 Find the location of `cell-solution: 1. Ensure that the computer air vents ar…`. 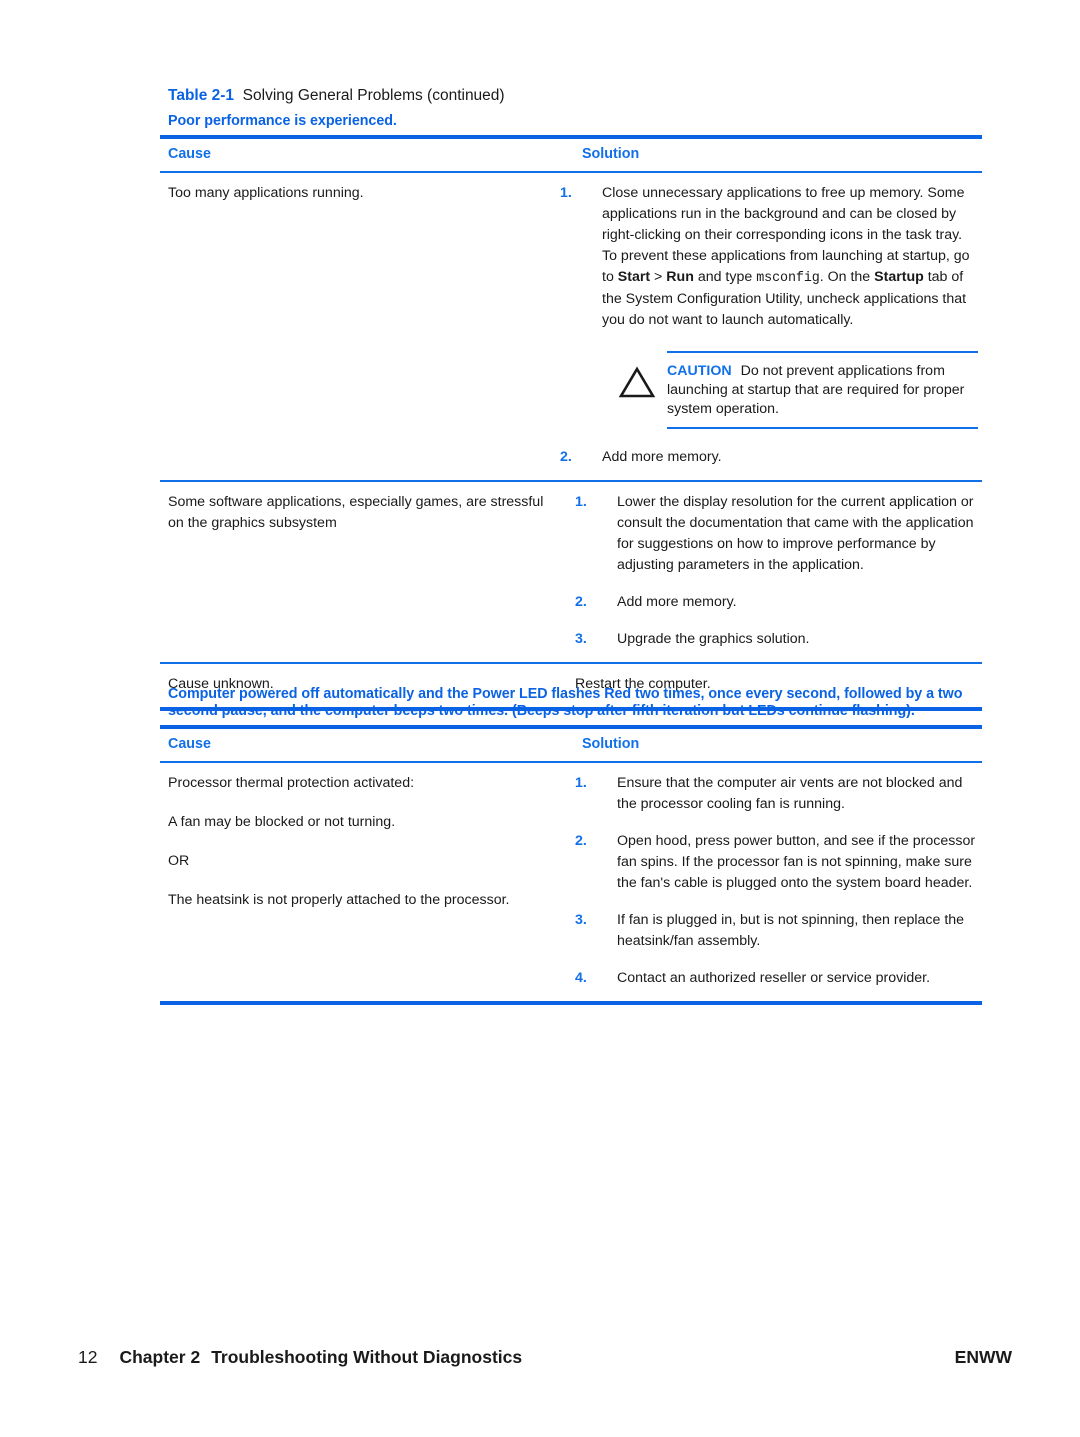

cell-solution: 1. Ensure that the computer air vents ar… is located at coordinates (778, 881).